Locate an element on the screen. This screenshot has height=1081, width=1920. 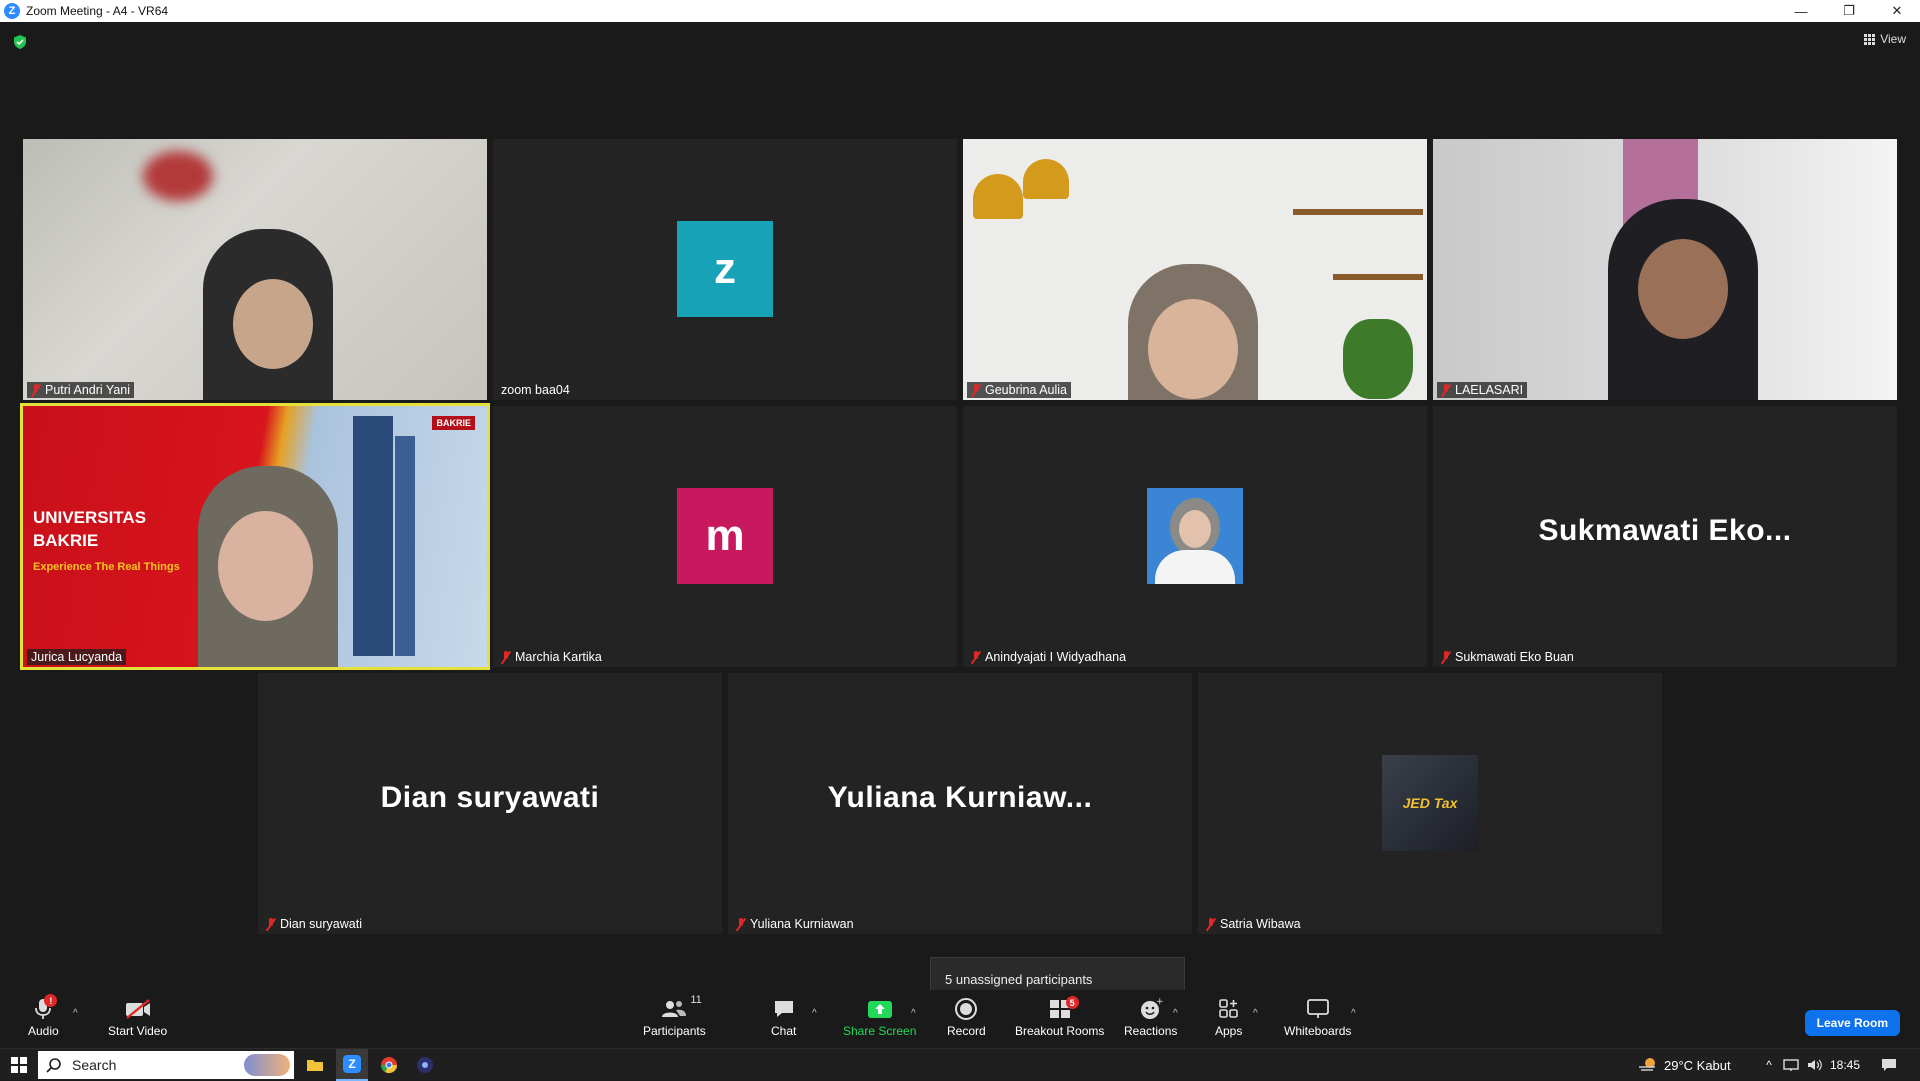
apps-label: Apps is located at coordinates (1229, 1031).